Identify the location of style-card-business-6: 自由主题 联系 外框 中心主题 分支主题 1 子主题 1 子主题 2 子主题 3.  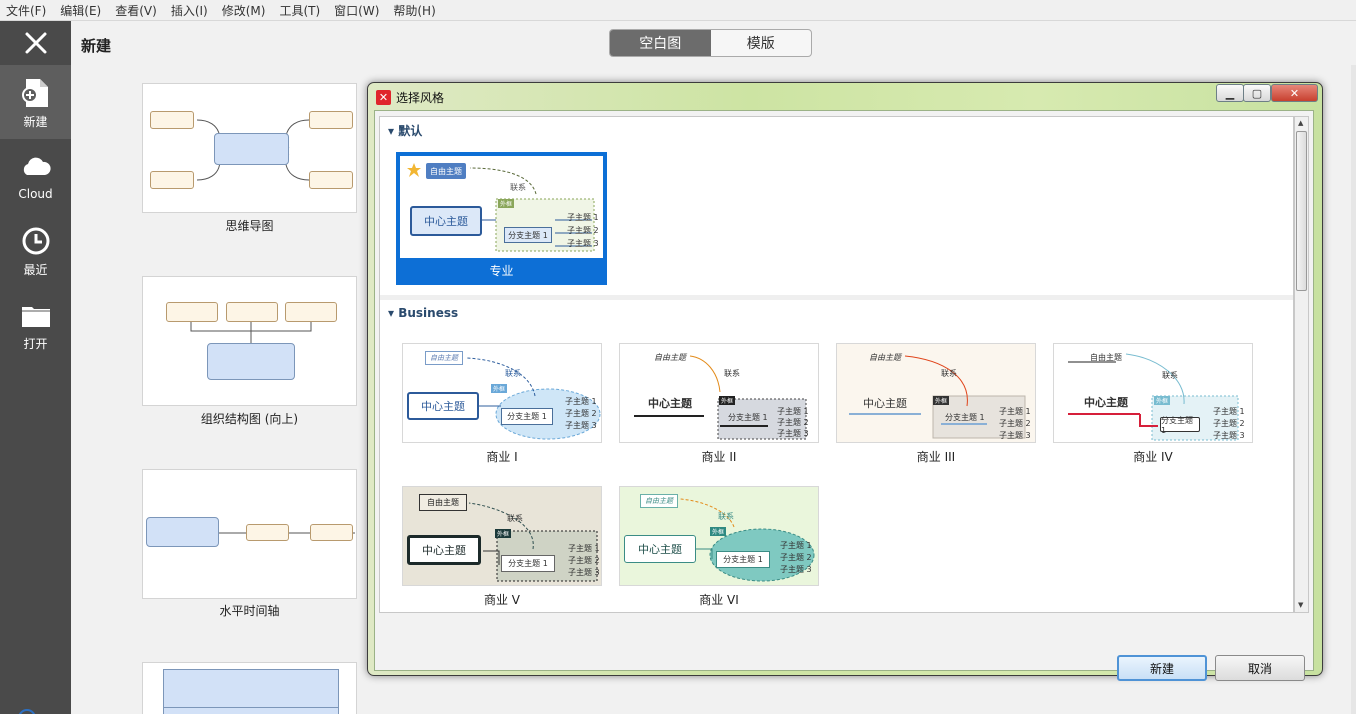
(719, 536).